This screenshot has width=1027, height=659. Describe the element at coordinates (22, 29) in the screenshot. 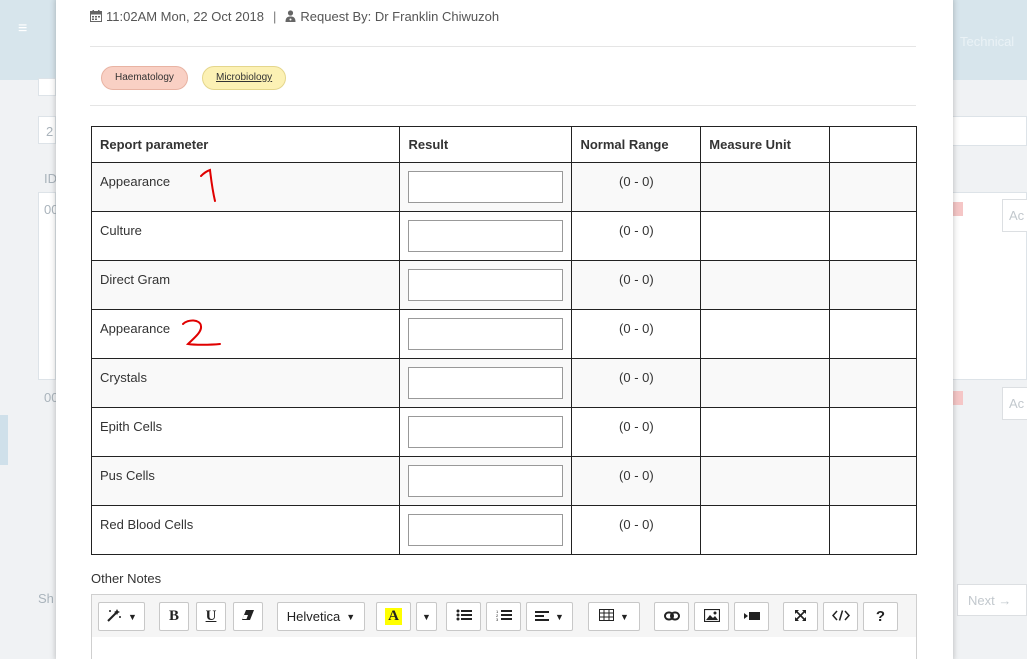

I see `menu-icon: ≡` at that location.